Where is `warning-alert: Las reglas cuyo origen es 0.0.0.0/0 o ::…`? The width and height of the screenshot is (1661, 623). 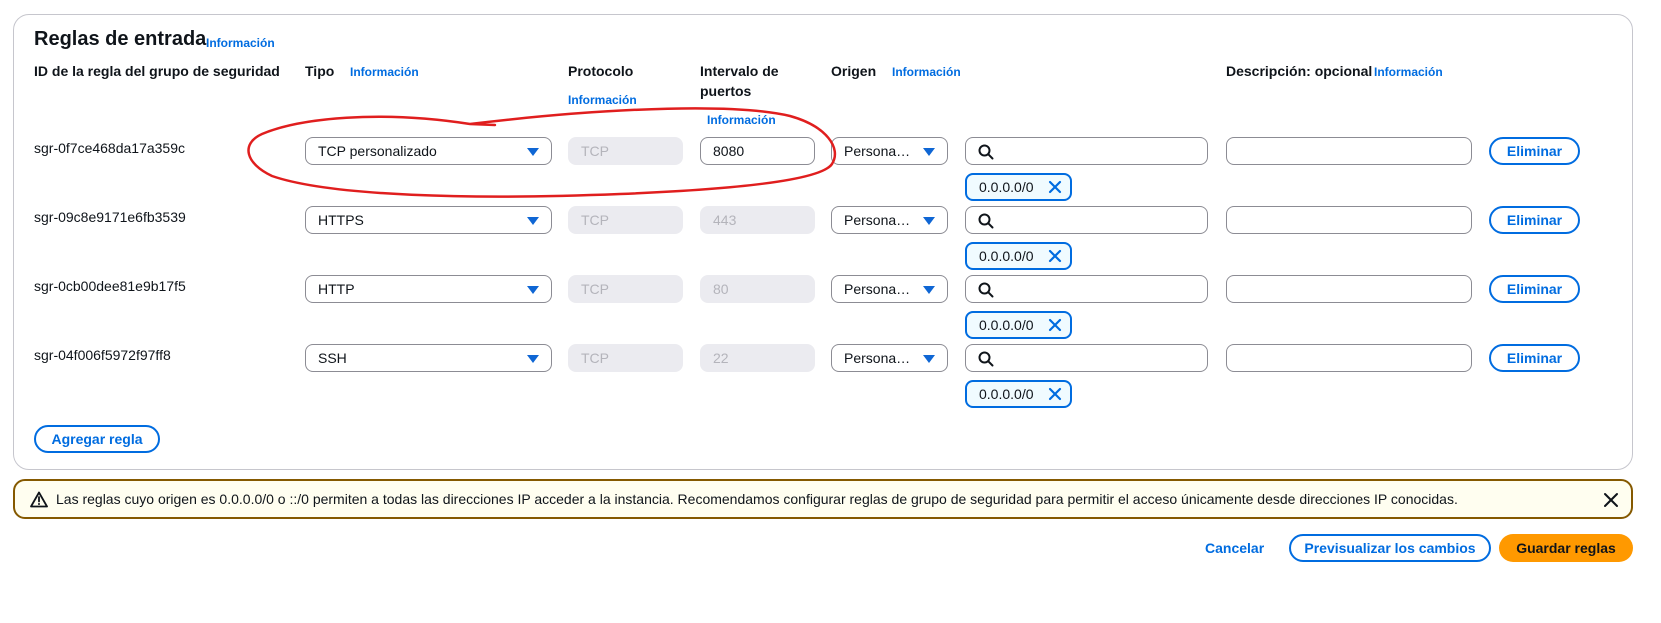
warning-alert: Las reglas cuyo origen es 0.0.0.0/0 o ::… is located at coordinates (823, 499).